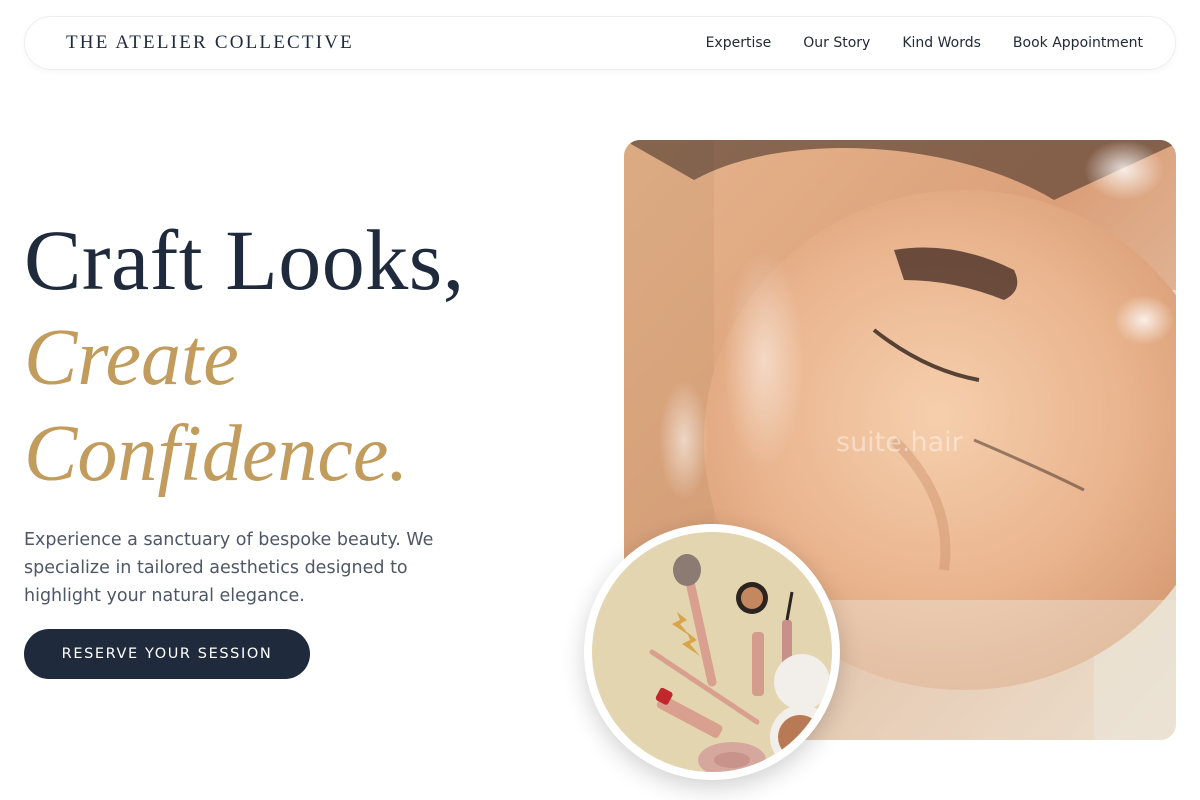 This screenshot has height=800, width=1200. Describe the element at coordinates (899, 442) in the screenshot. I see `image-watermark: suite.hair` at that location.